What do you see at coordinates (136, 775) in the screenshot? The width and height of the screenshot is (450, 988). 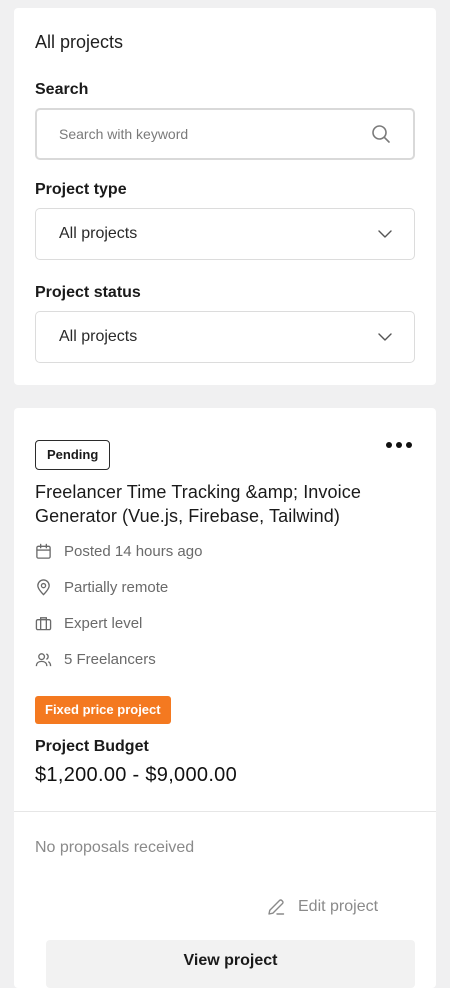 I see `budget-value: $1,200.00 - $9,000.00` at bounding box center [136, 775].